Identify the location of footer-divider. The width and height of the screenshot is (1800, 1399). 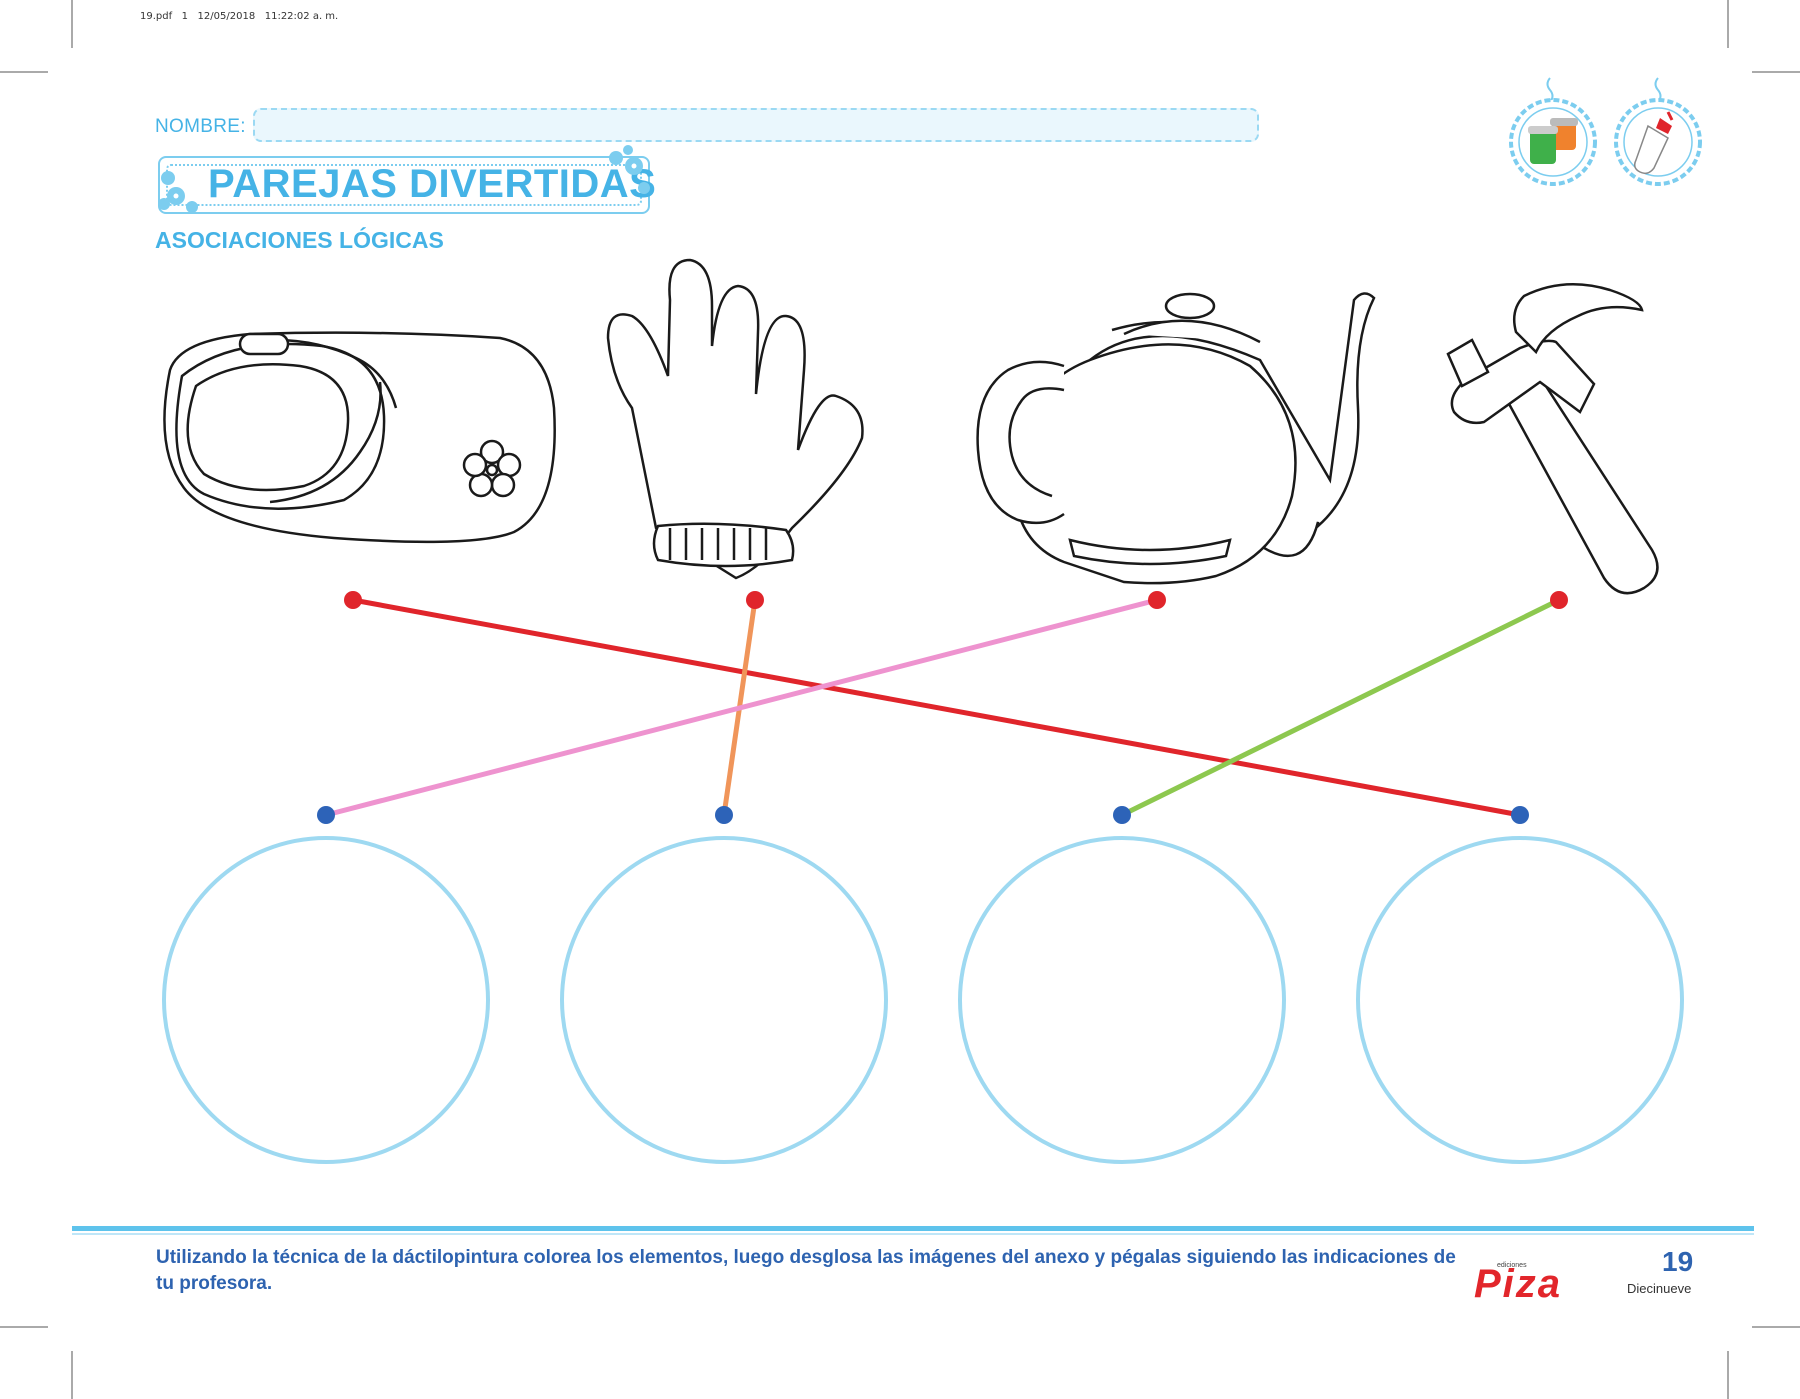
(913, 1228).